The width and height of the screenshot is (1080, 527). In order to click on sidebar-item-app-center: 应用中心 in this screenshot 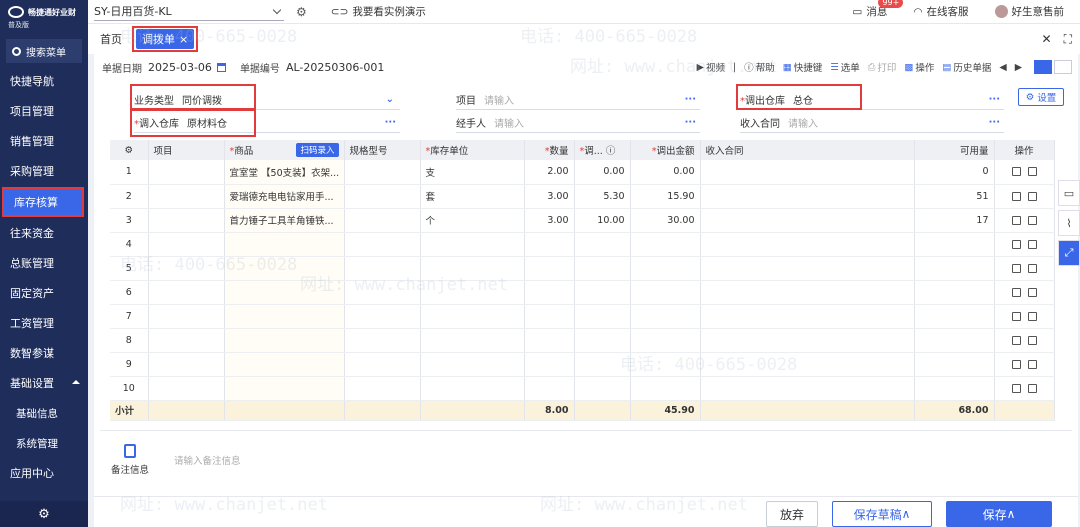, I will do `click(44, 473)`.